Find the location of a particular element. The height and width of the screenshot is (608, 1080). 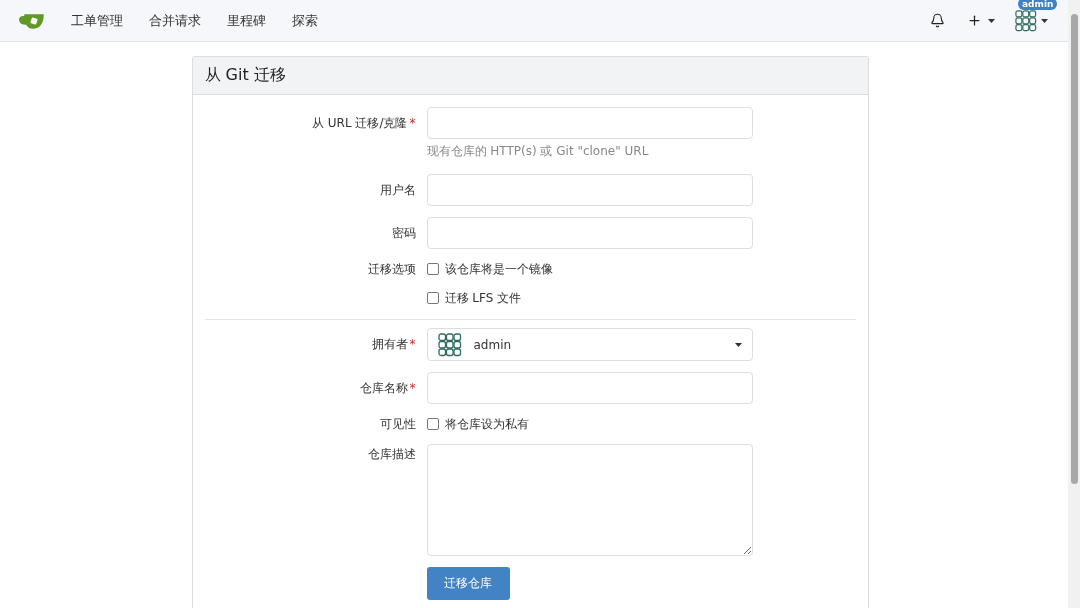

nav-link: 合并请求 is located at coordinates (175, 20).